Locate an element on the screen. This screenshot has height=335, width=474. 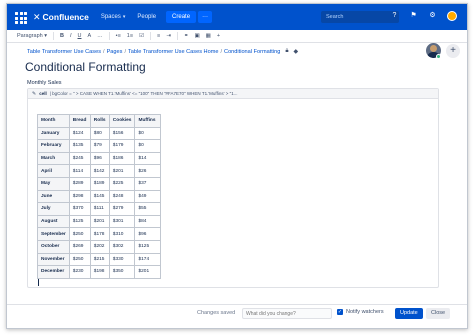
value-cell: $302 is located at coordinates (122, 246).